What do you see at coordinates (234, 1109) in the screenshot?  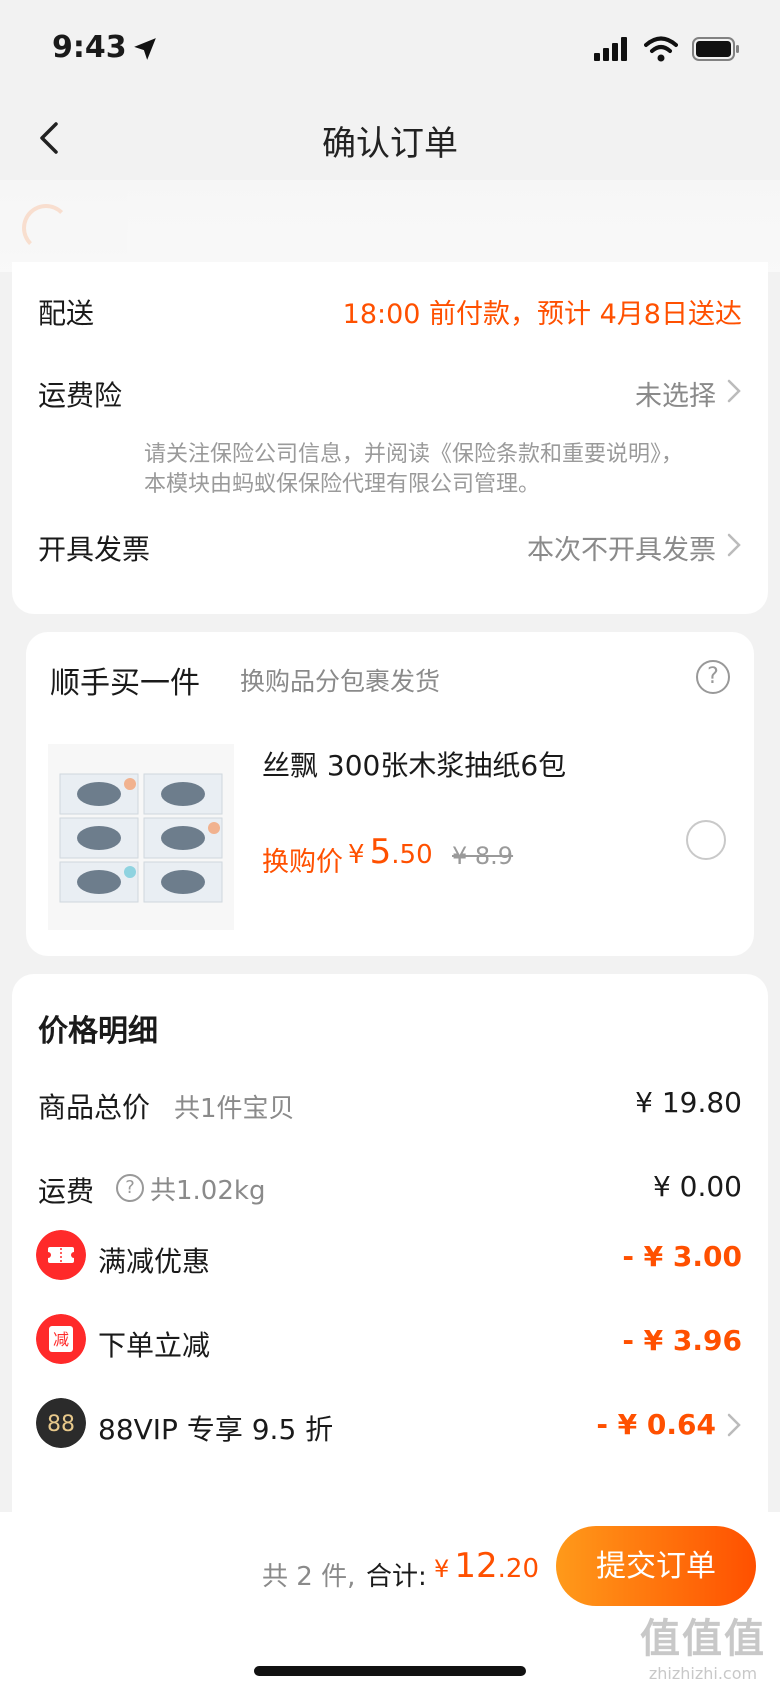 I see `items-count: 共1件宝贝` at bounding box center [234, 1109].